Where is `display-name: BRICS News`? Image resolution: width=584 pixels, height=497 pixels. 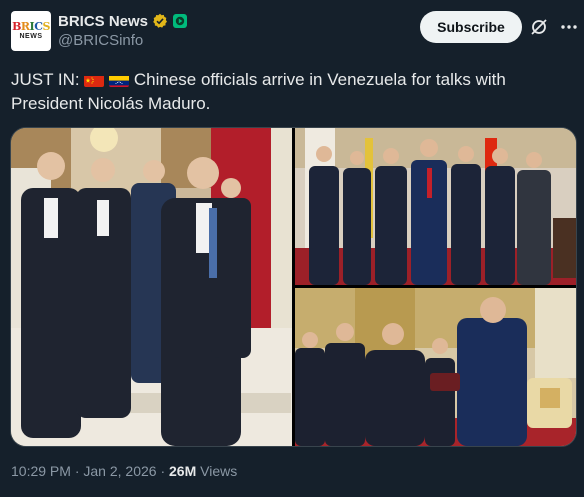 display-name: BRICS News is located at coordinates (103, 21).